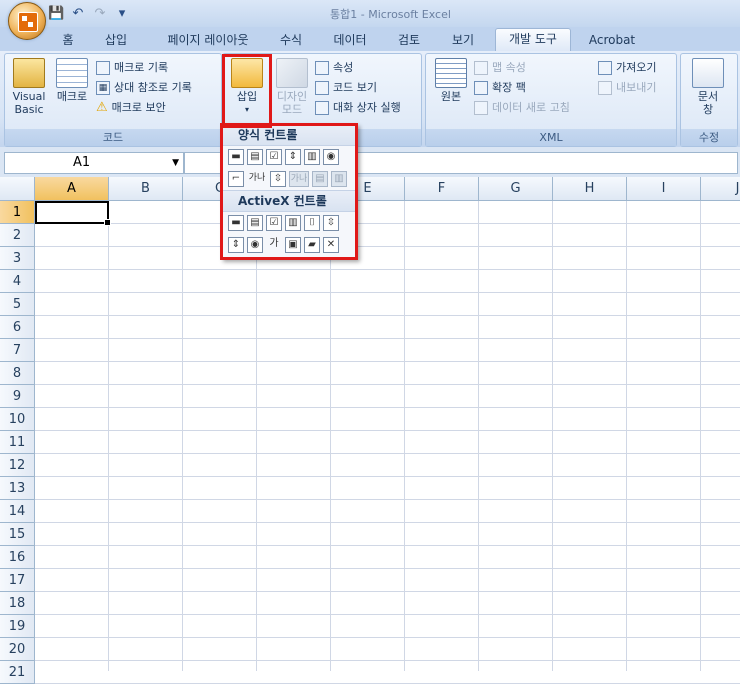 This screenshot has height=684, width=740. I want to click on column-header-g: G, so click(516, 189).